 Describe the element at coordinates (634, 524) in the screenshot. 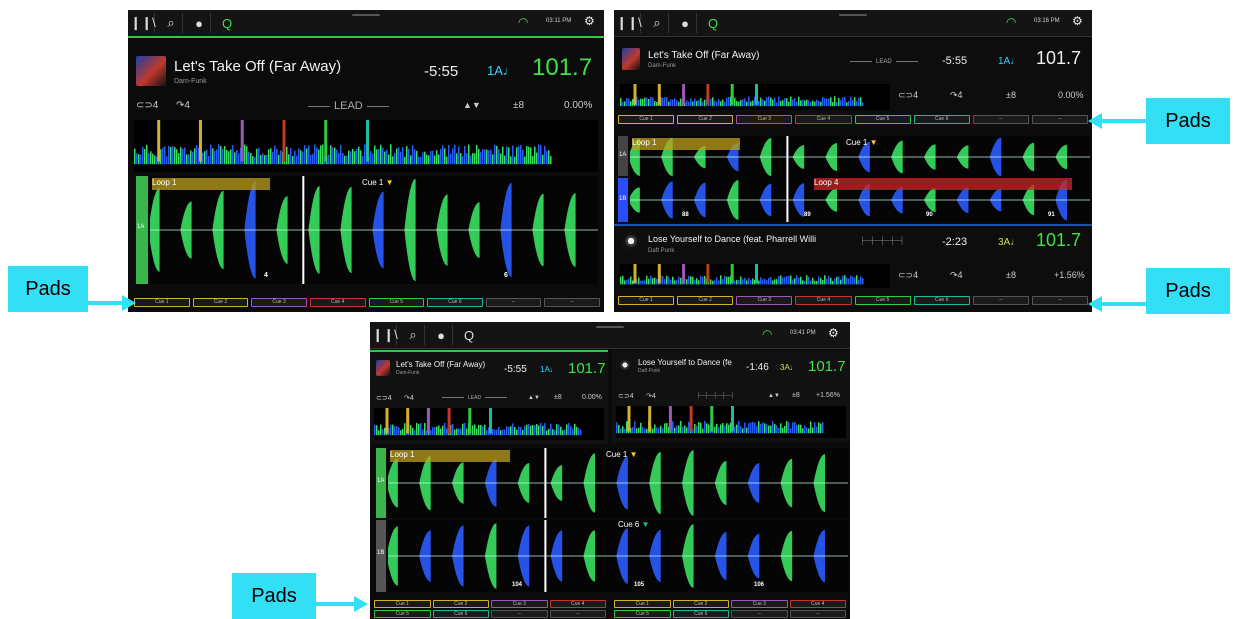

I see `cue-marker: Cue 6 ▼` at that location.